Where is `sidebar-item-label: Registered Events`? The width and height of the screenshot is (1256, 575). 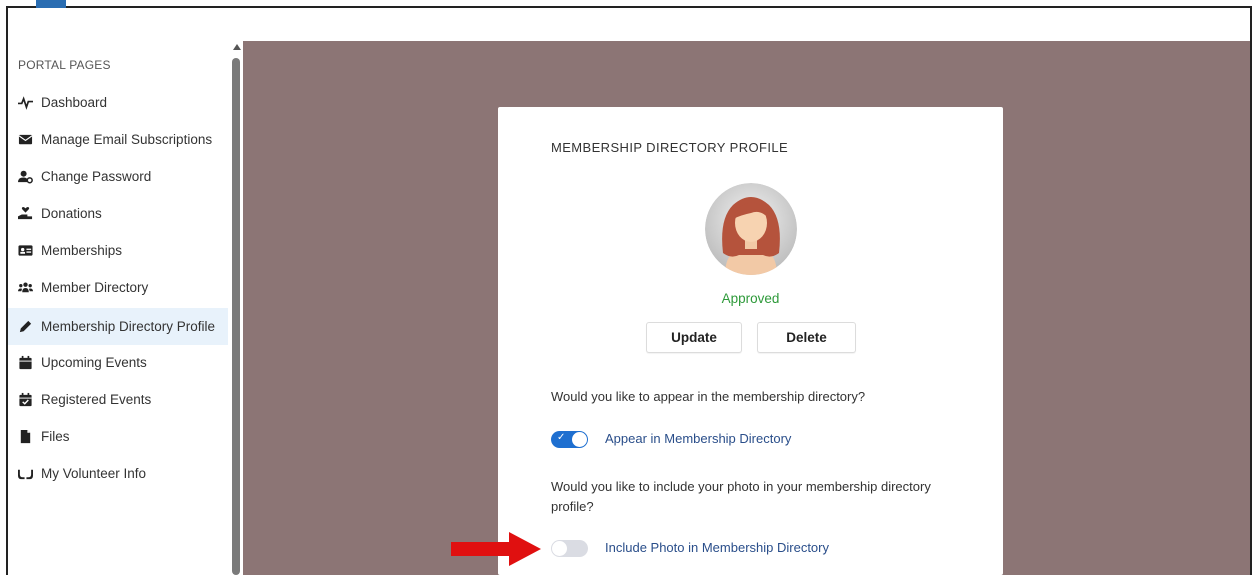
sidebar-item-label: Registered Events is located at coordinates (96, 399).